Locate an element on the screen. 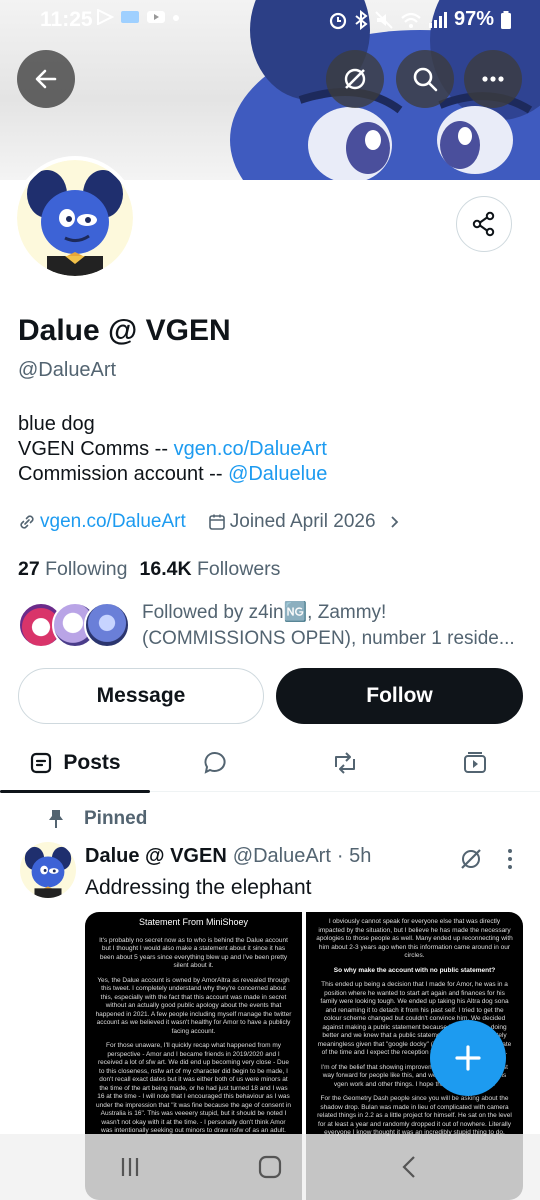 Image resolution: width=540 pixels, height=1200 pixels. post-time: · 5h is located at coordinates (354, 856).